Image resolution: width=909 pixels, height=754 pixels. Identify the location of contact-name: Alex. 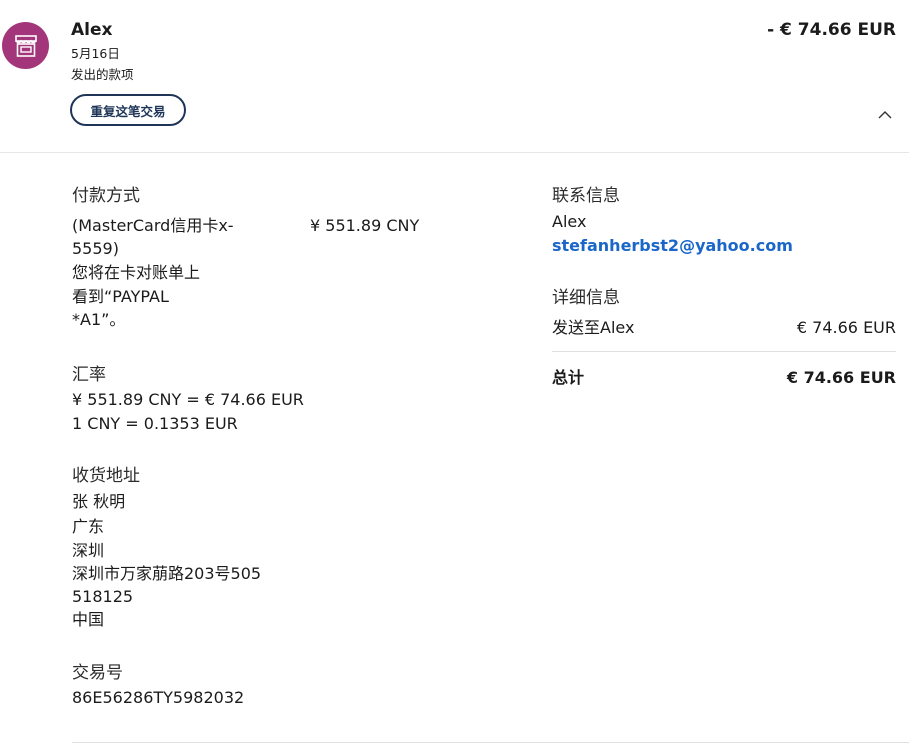
(569, 221).